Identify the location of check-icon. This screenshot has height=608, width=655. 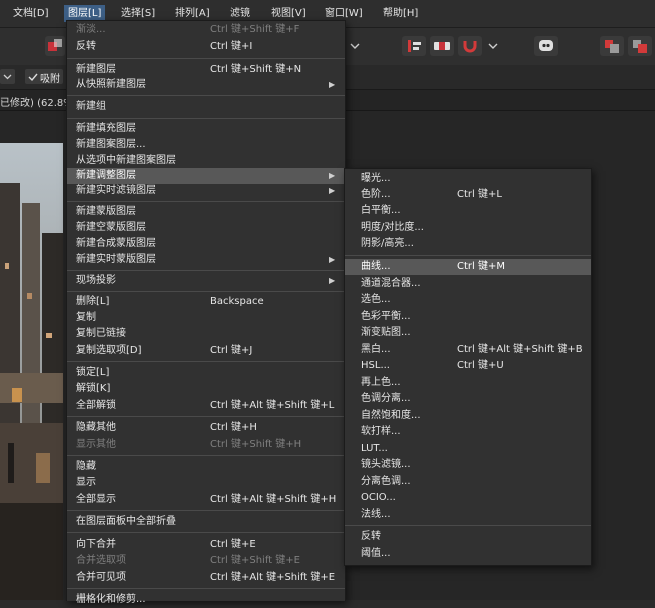
(33, 77).